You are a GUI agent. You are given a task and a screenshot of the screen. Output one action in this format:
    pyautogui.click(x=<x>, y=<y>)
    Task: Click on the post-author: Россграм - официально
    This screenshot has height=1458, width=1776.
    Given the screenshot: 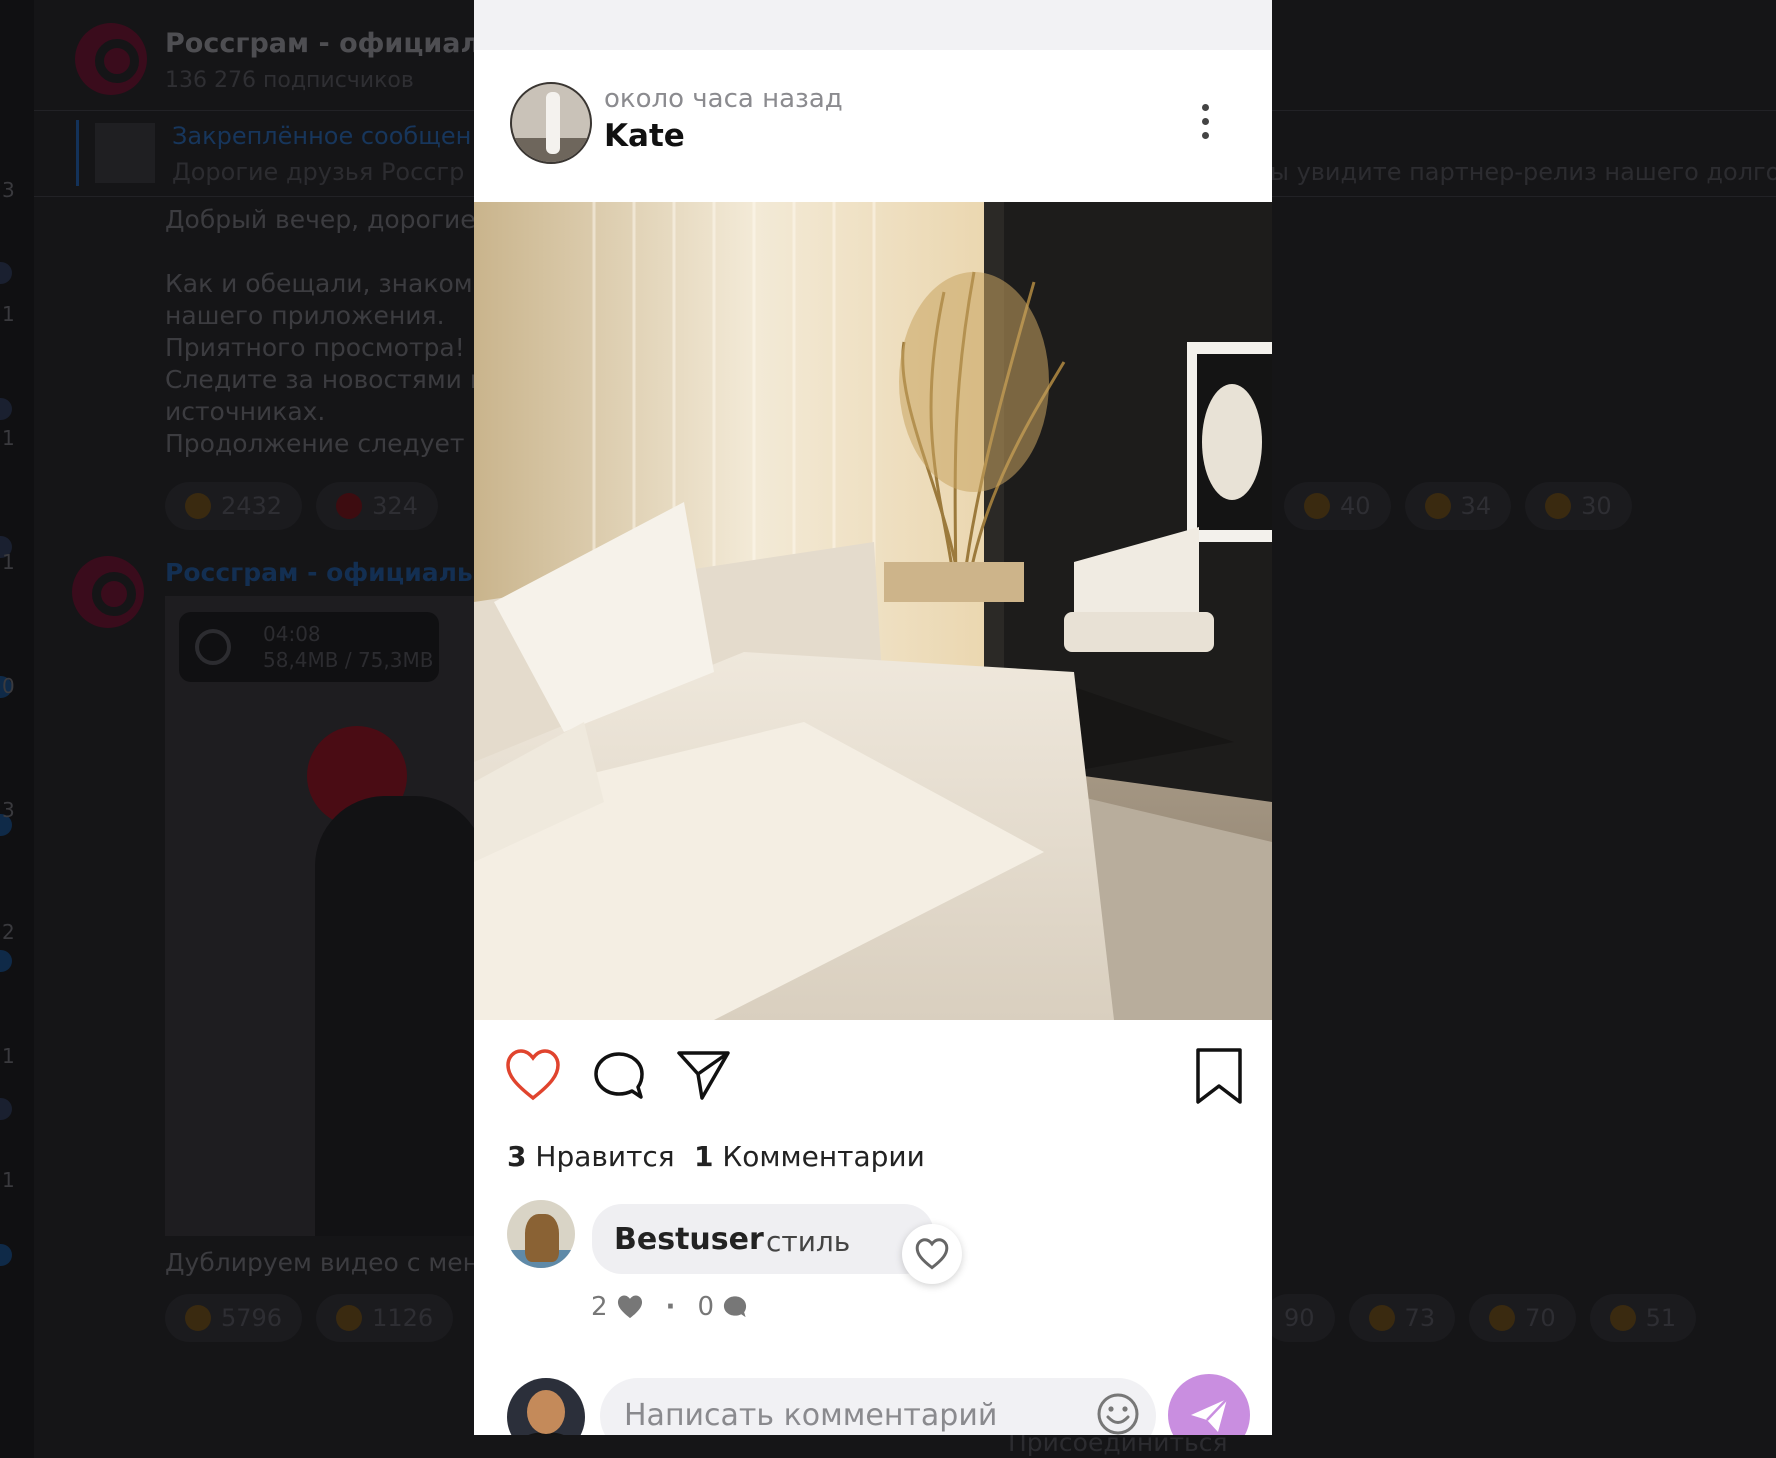 What is the action you would take?
    pyautogui.click(x=336, y=572)
    